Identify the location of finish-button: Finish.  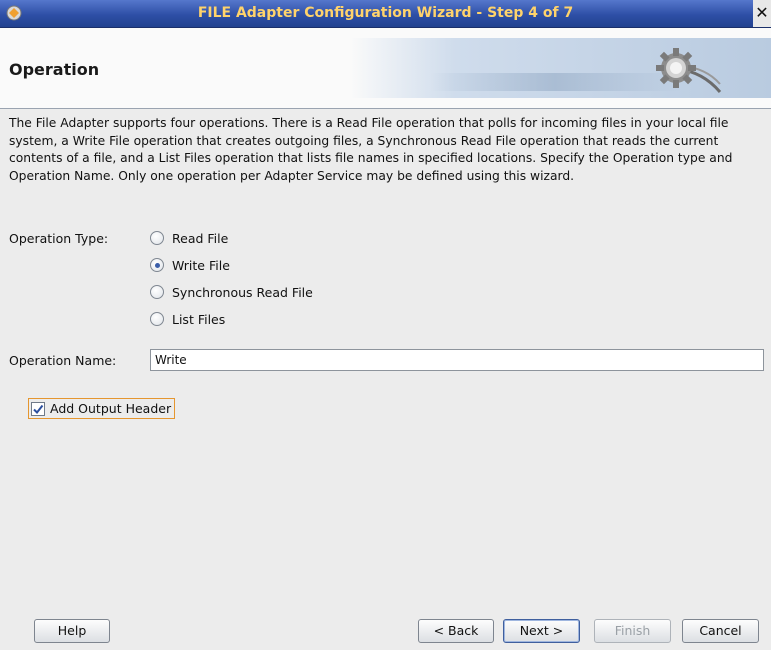
(632, 631).